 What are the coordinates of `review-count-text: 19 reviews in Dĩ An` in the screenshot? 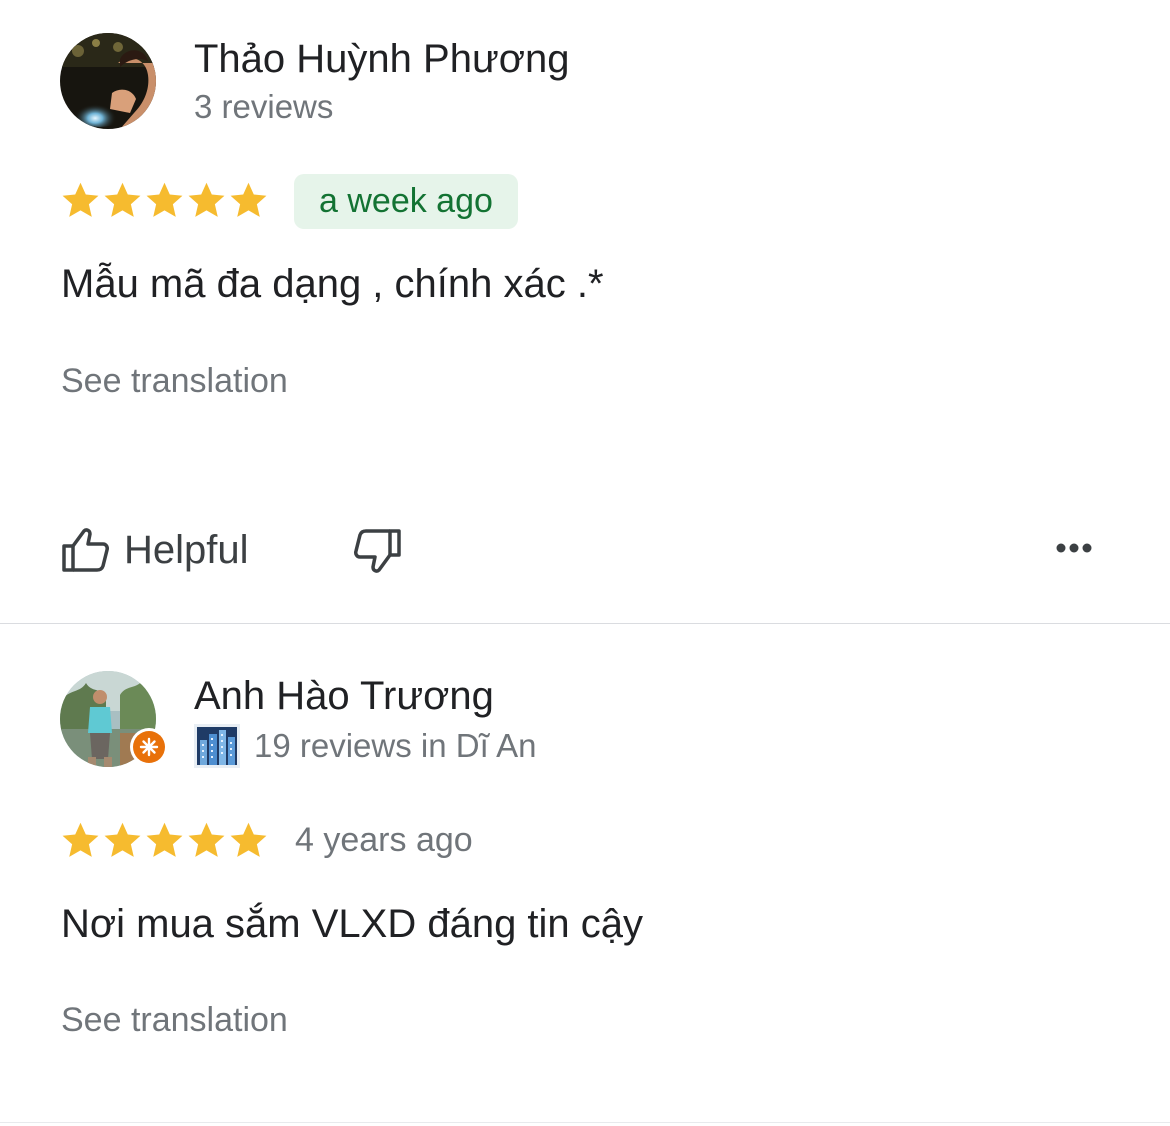 It's located at (395, 745).